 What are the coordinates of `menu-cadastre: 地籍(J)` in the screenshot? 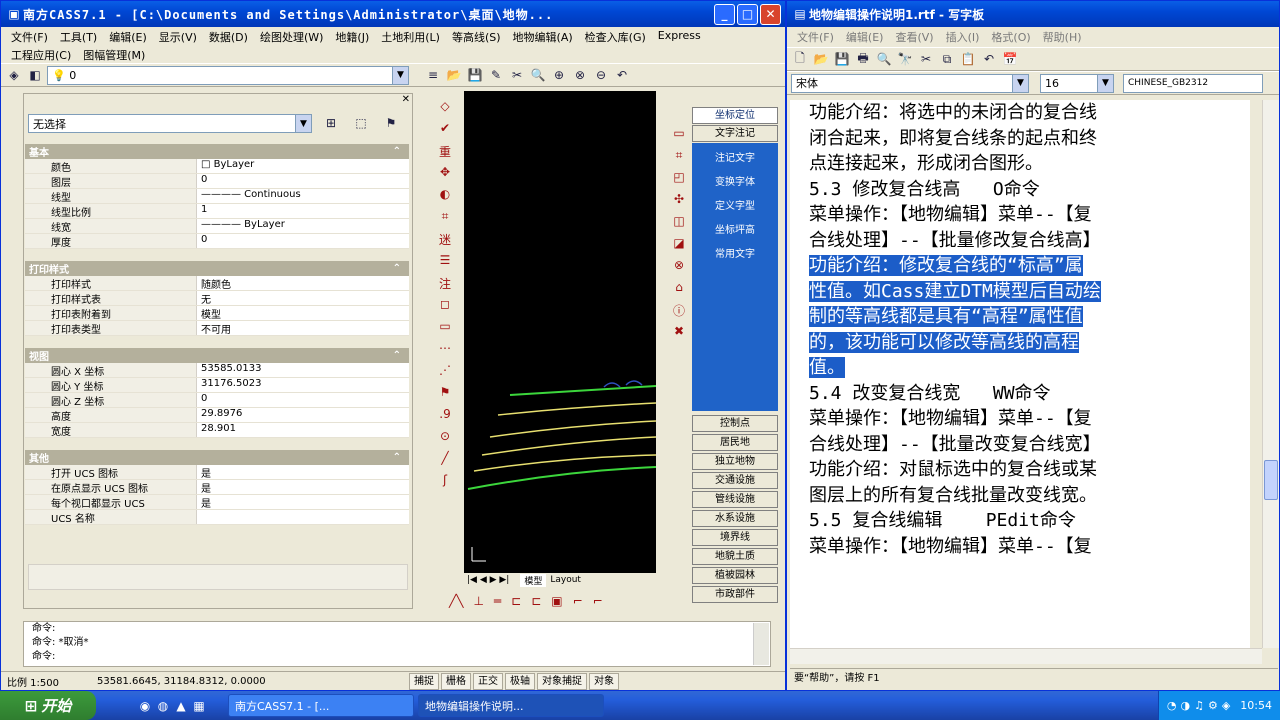 It's located at (354, 37).